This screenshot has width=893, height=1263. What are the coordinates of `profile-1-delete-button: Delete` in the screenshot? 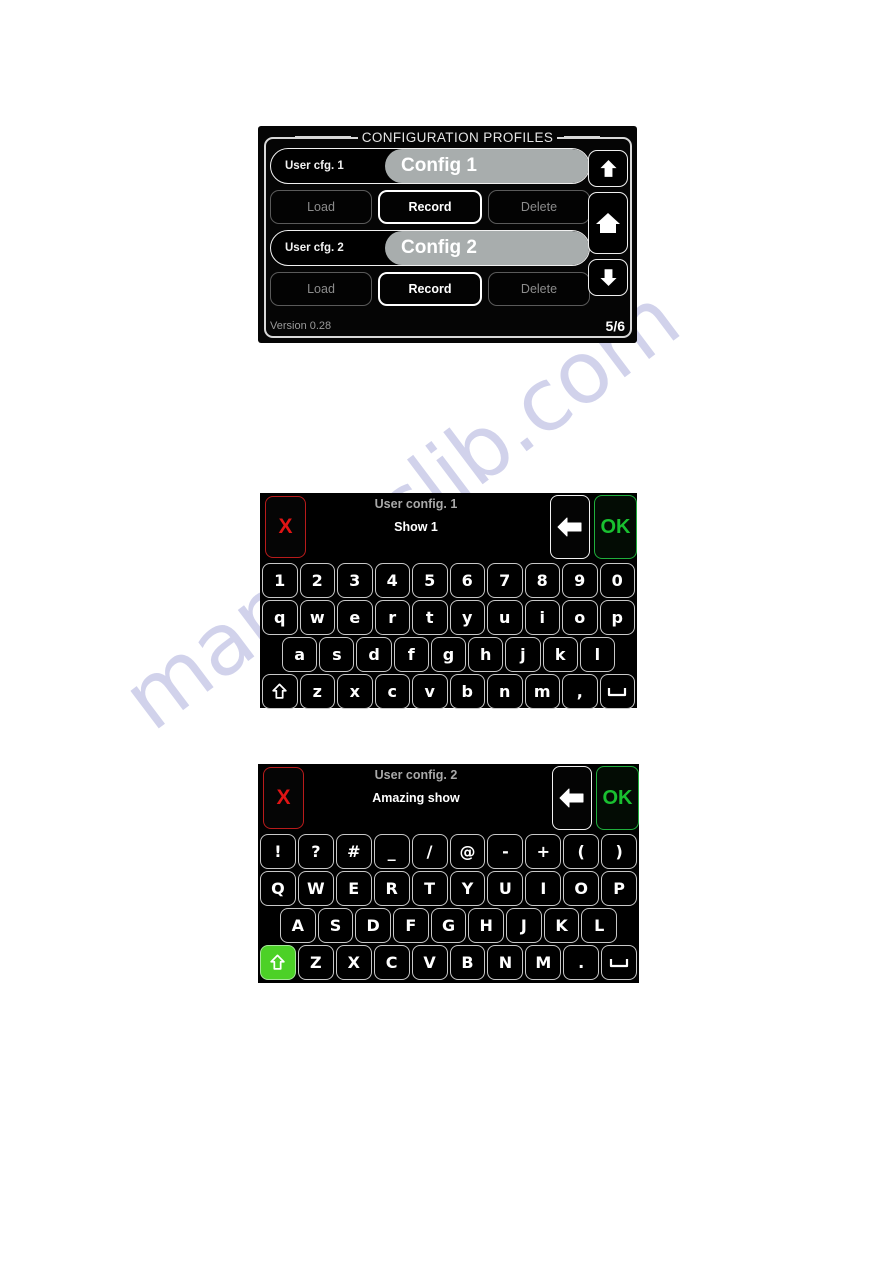 It's located at (539, 207).